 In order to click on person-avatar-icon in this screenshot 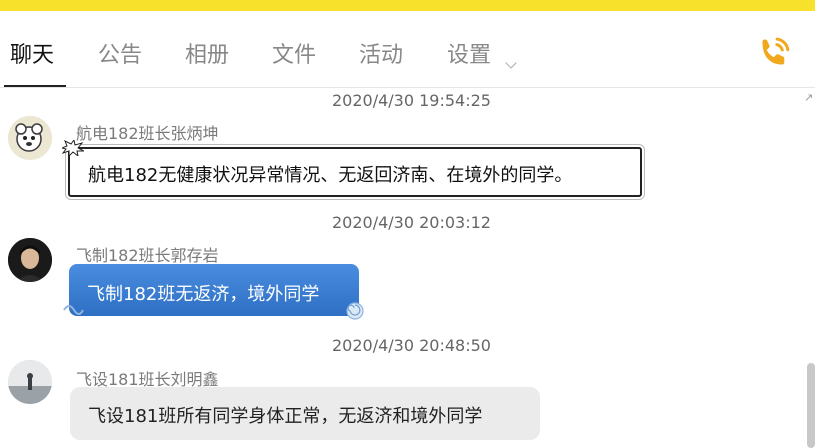, I will do `click(30, 260)`.